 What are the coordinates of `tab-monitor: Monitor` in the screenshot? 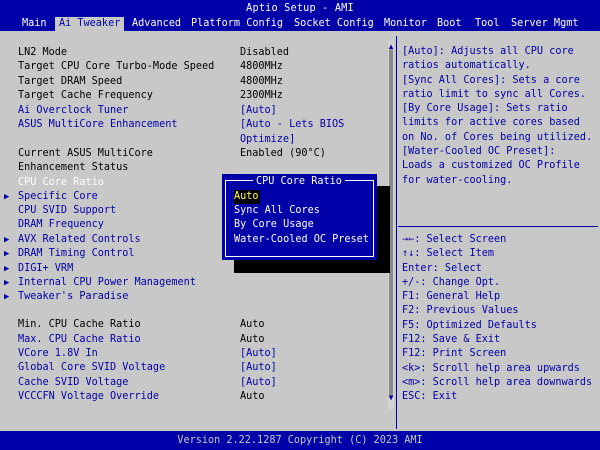 It's located at (405, 24).